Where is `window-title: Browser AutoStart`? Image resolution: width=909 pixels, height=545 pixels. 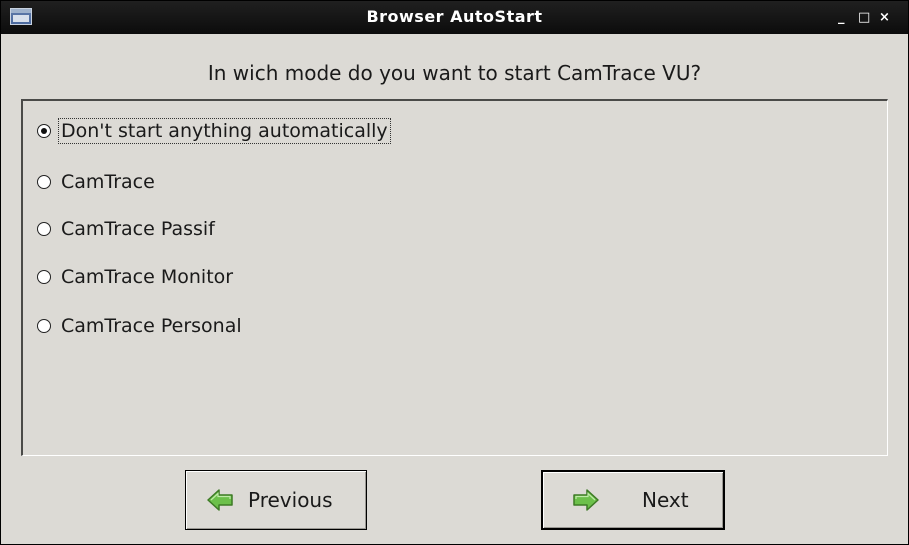
window-title: Browser AutoStart is located at coordinates (454, 16).